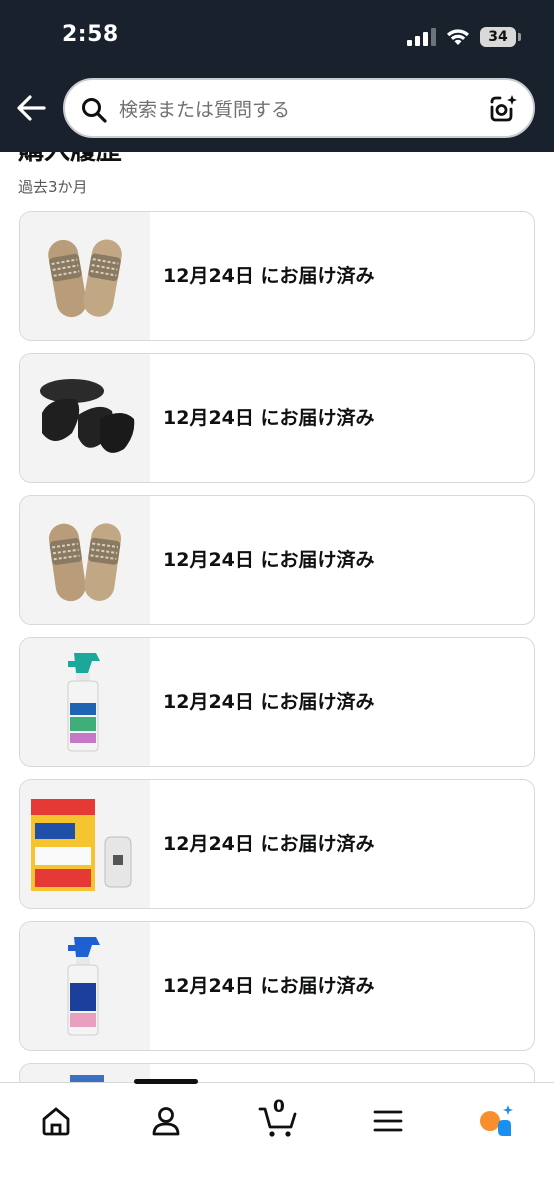 Image resolution: width=554 pixels, height=1200 pixels. I want to click on rufus-icon, so click(496, 1120).